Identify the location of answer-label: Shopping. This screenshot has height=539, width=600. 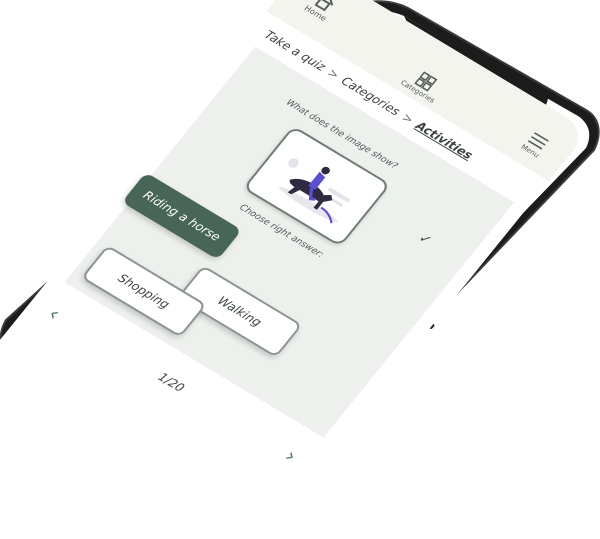
(144, 291).